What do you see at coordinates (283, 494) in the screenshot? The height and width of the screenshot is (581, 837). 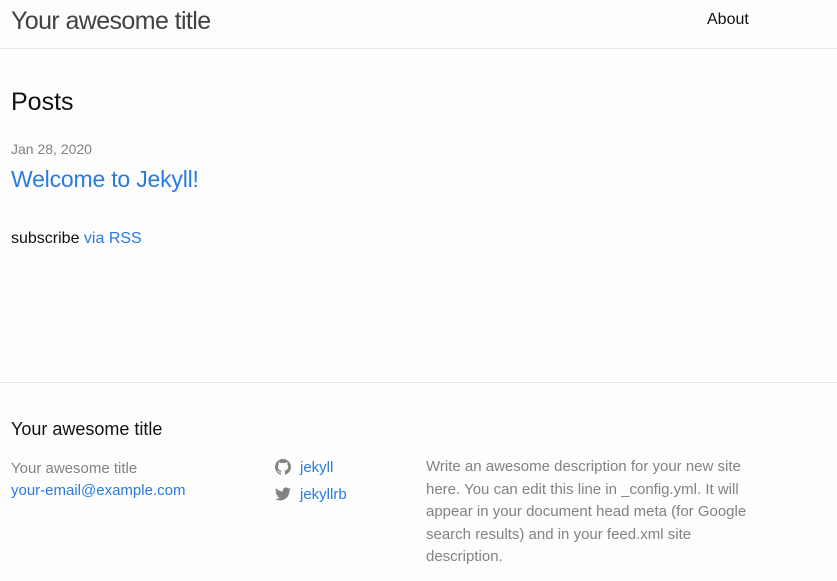 I see `twitter-icon` at bounding box center [283, 494].